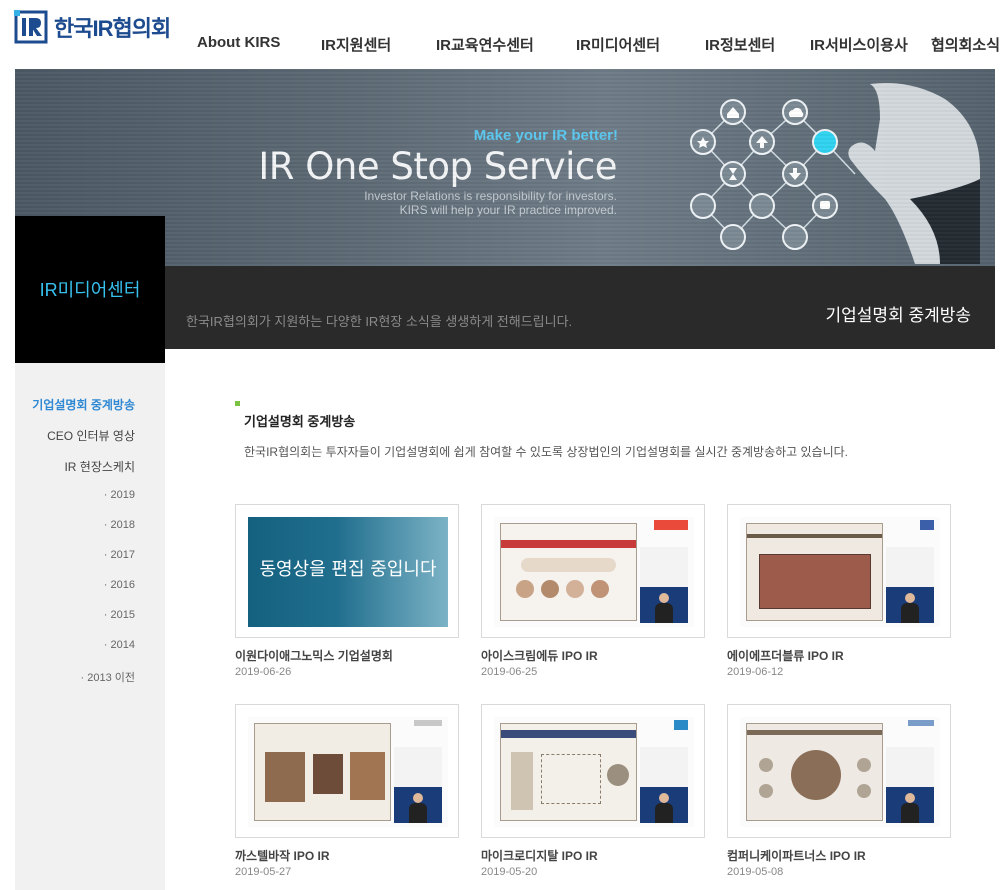  Describe the element at coordinates (282, 855) in the screenshot. I see `video-title: 까스텔바작 IPO IR` at that location.